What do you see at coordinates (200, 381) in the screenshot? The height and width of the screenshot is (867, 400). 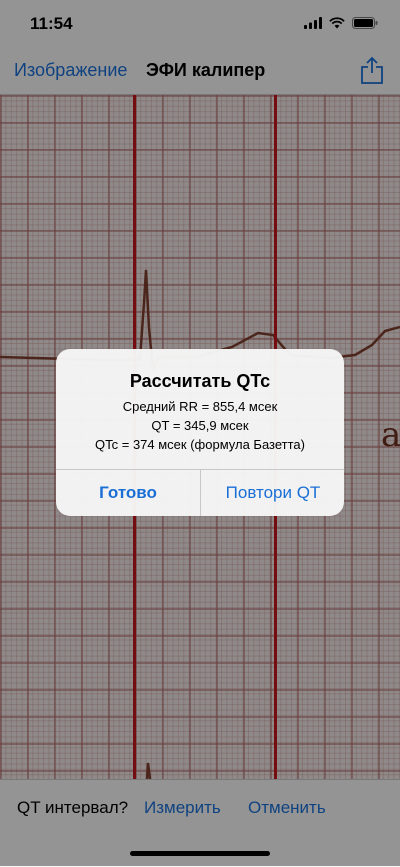 I see `alert-title: Рассчитать QTc` at bounding box center [200, 381].